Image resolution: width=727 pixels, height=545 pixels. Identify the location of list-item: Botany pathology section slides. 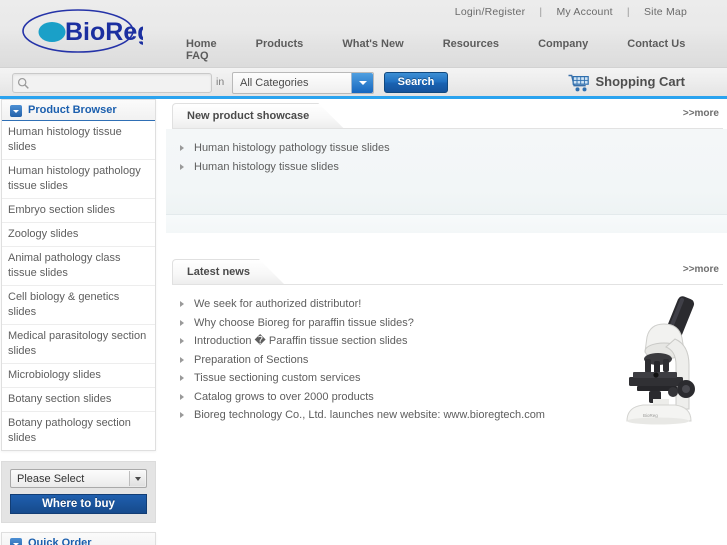
(78, 431).